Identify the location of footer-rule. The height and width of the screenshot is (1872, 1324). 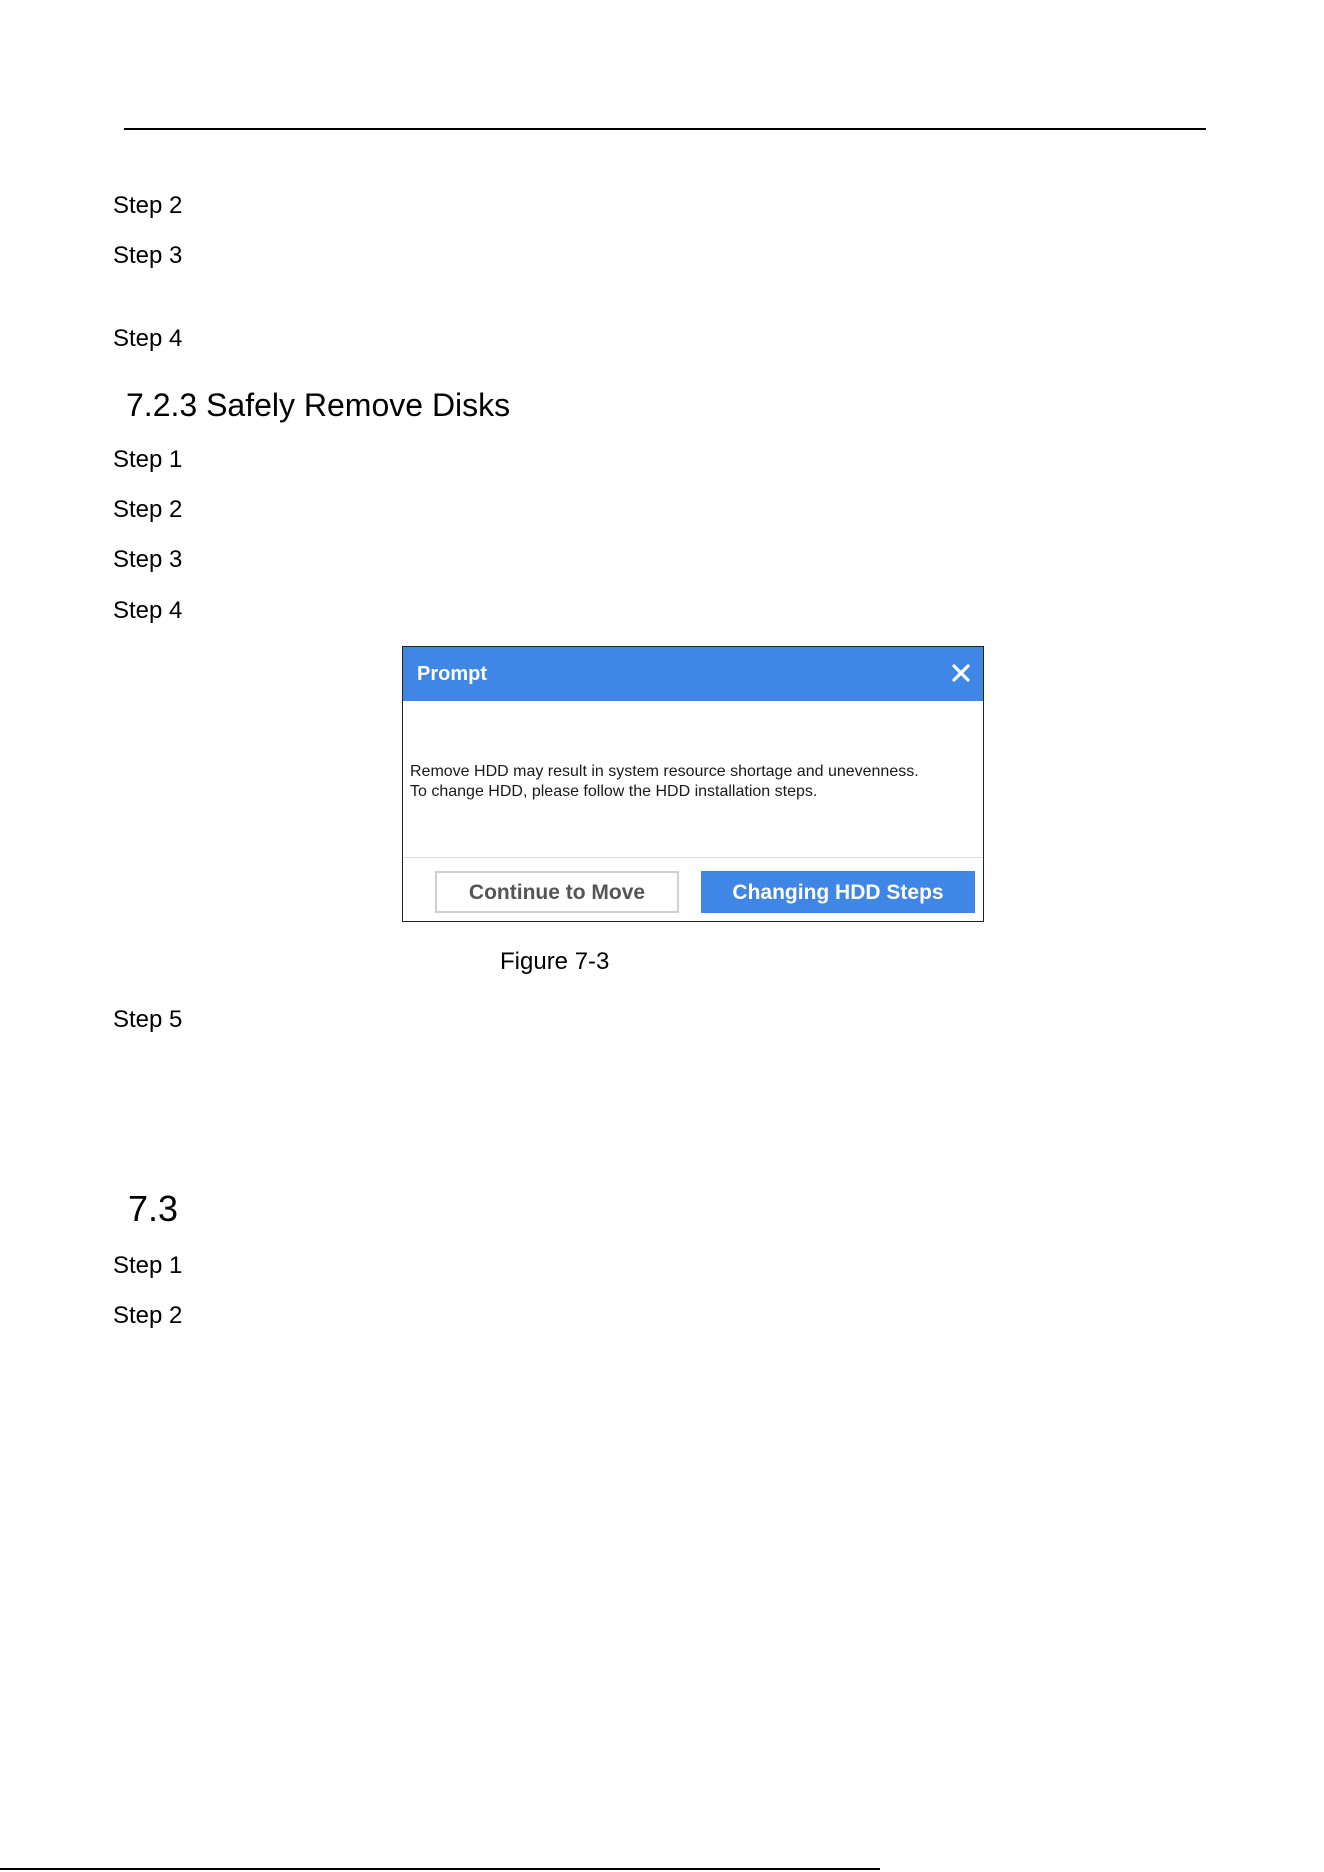
(440, 1869).